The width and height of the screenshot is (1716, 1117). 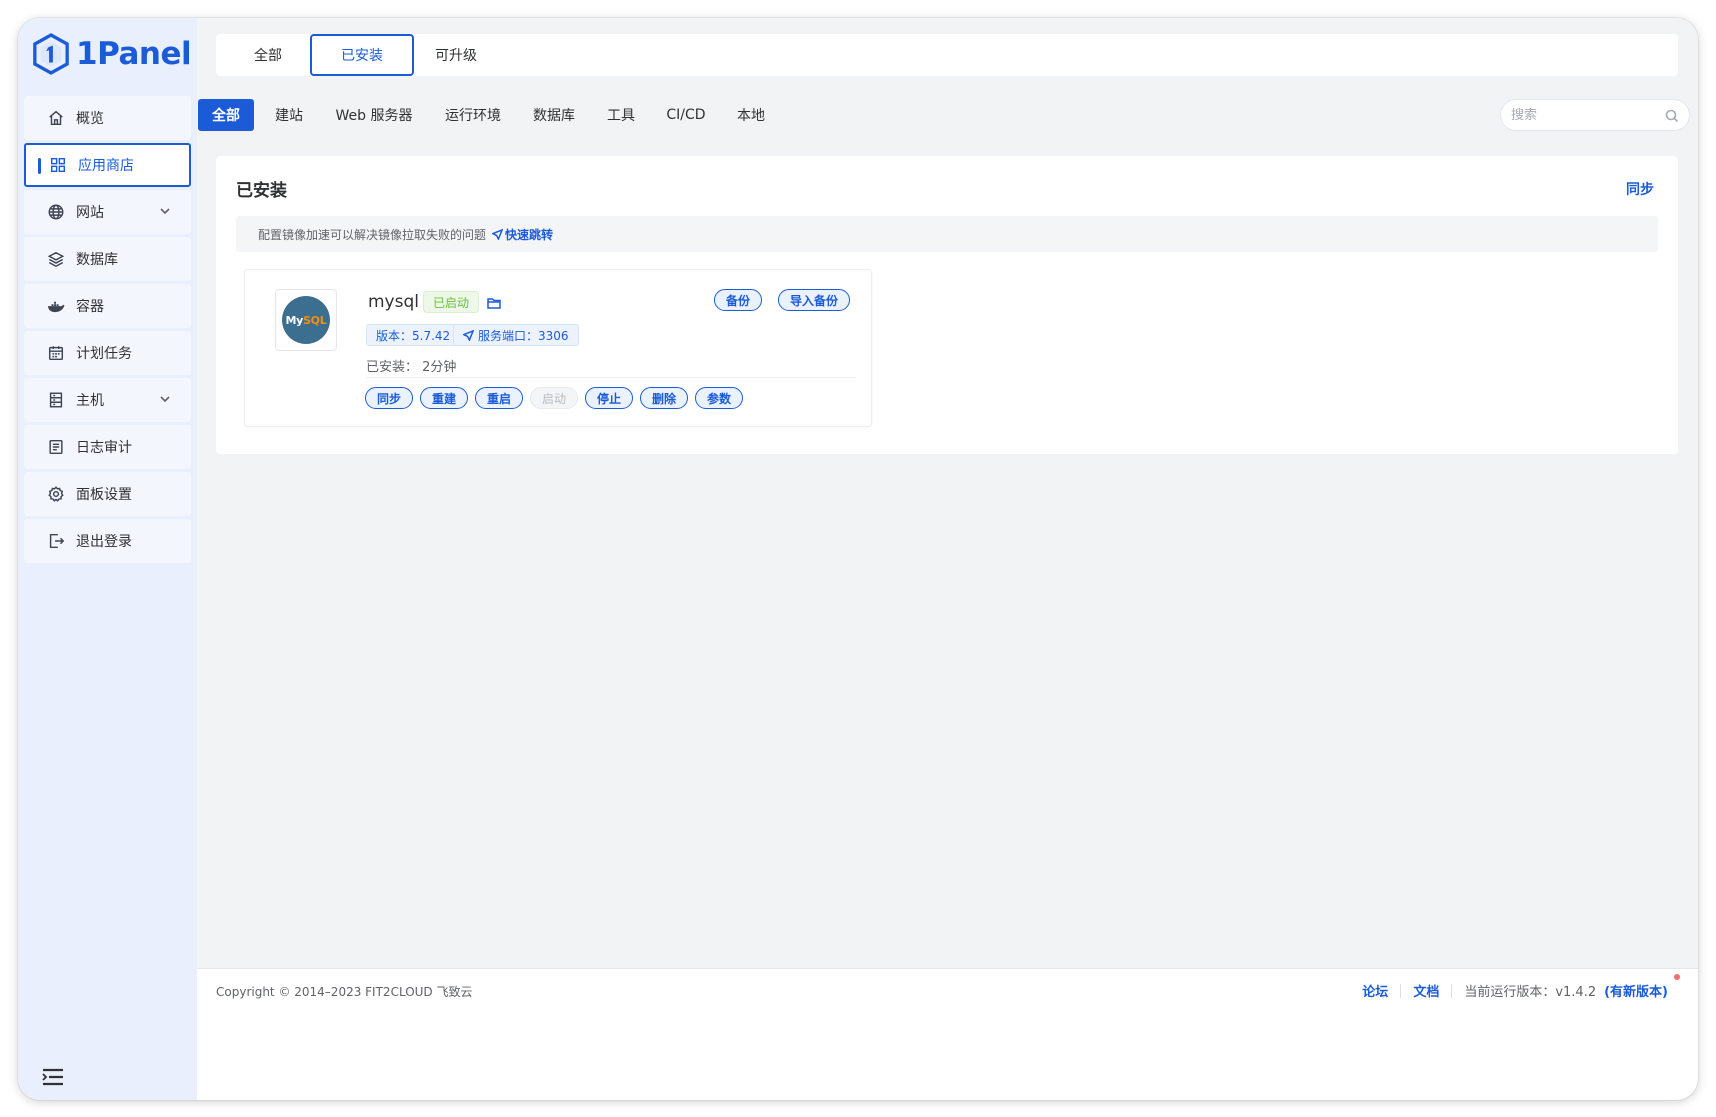 What do you see at coordinates (1677, 977) in the screenshot?
I see `update-notification-dot` at bounding box center [1677, 977].